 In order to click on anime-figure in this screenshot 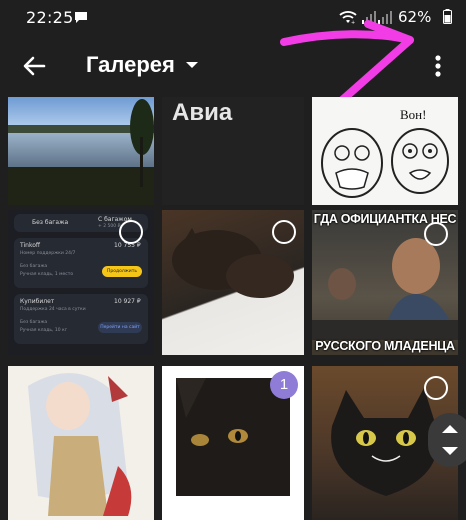, I will do `click(80, 444)`.